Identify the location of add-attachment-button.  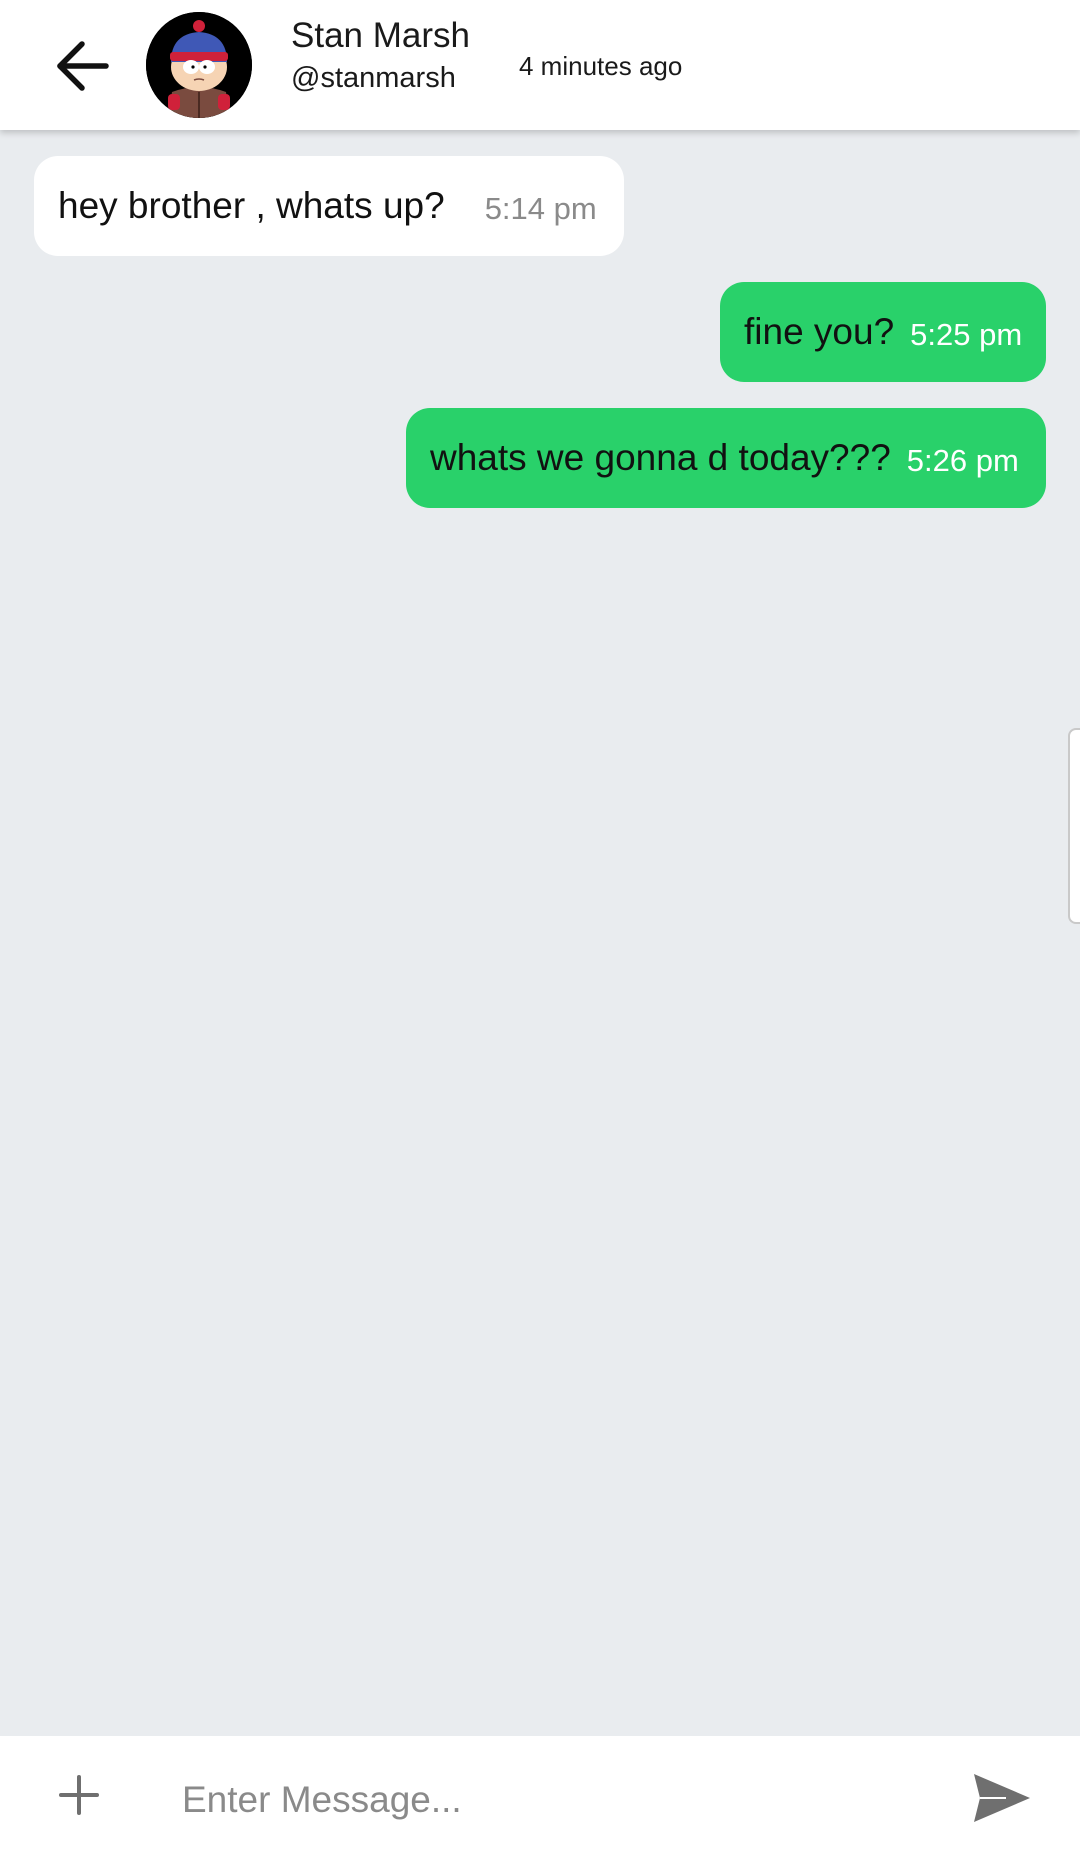
(79, 1795).